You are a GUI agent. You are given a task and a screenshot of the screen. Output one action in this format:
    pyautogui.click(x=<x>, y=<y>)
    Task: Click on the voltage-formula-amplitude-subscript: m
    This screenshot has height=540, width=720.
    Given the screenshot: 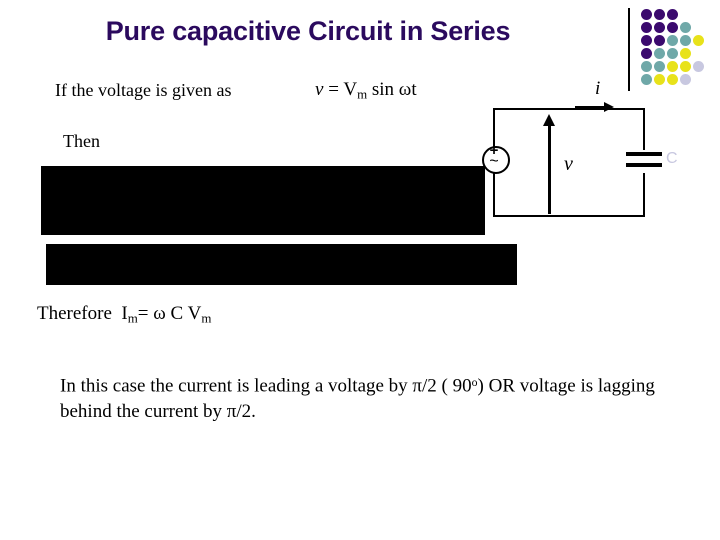 What is the action you would take?
    pyautogui.click(x=362, y=94)
    